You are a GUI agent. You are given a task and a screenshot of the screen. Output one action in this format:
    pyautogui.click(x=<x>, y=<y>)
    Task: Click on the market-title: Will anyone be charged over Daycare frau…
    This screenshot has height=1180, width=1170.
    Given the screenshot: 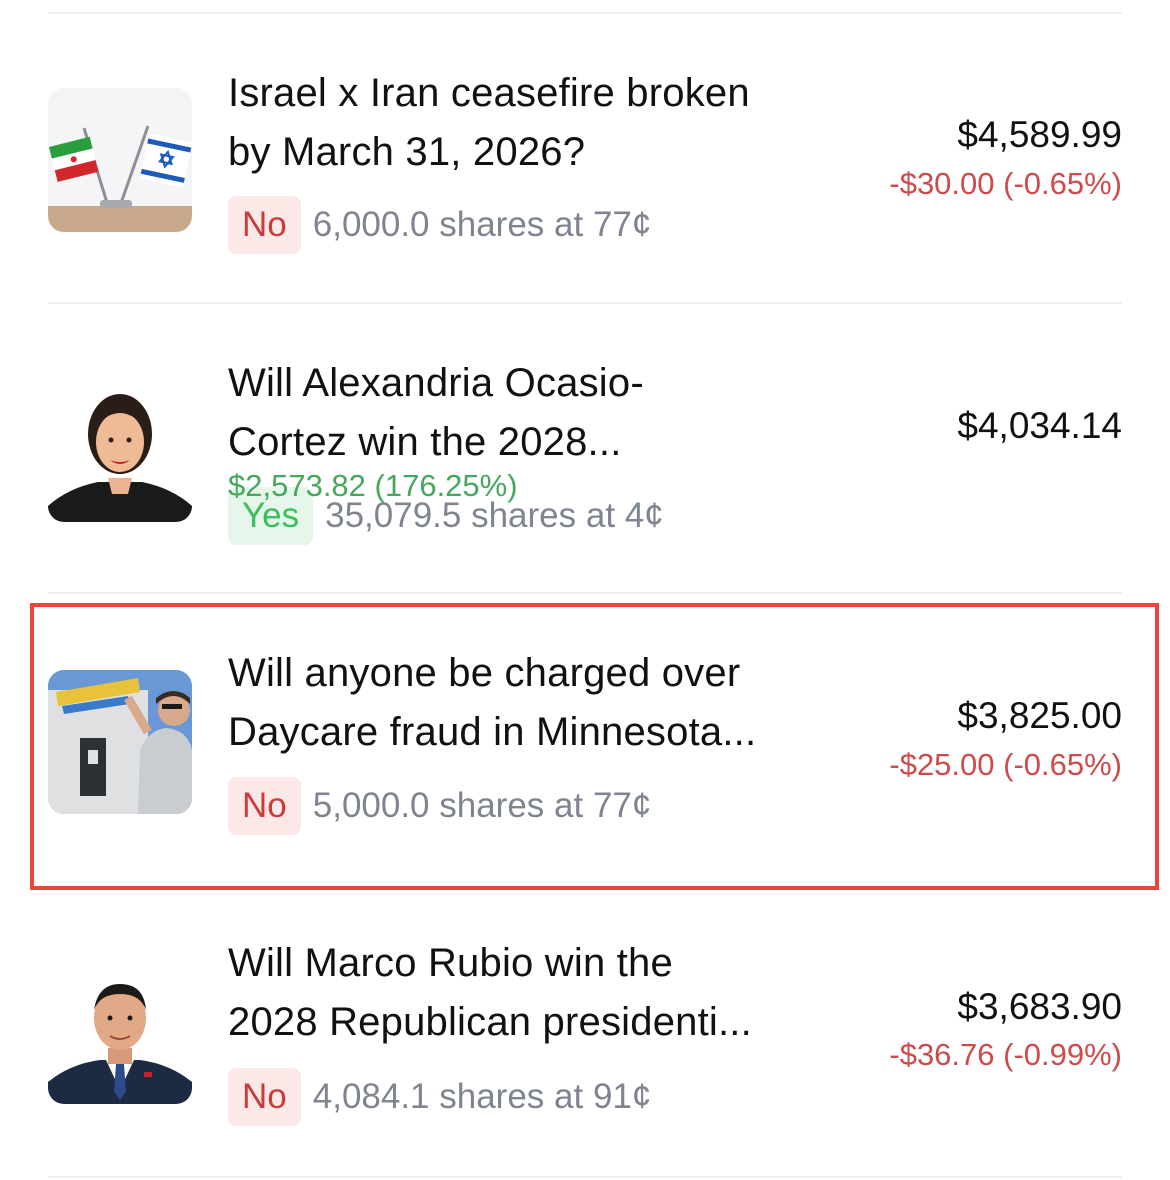 What is the action you would take?
    pyautogui.click(x=528, y=703)
    